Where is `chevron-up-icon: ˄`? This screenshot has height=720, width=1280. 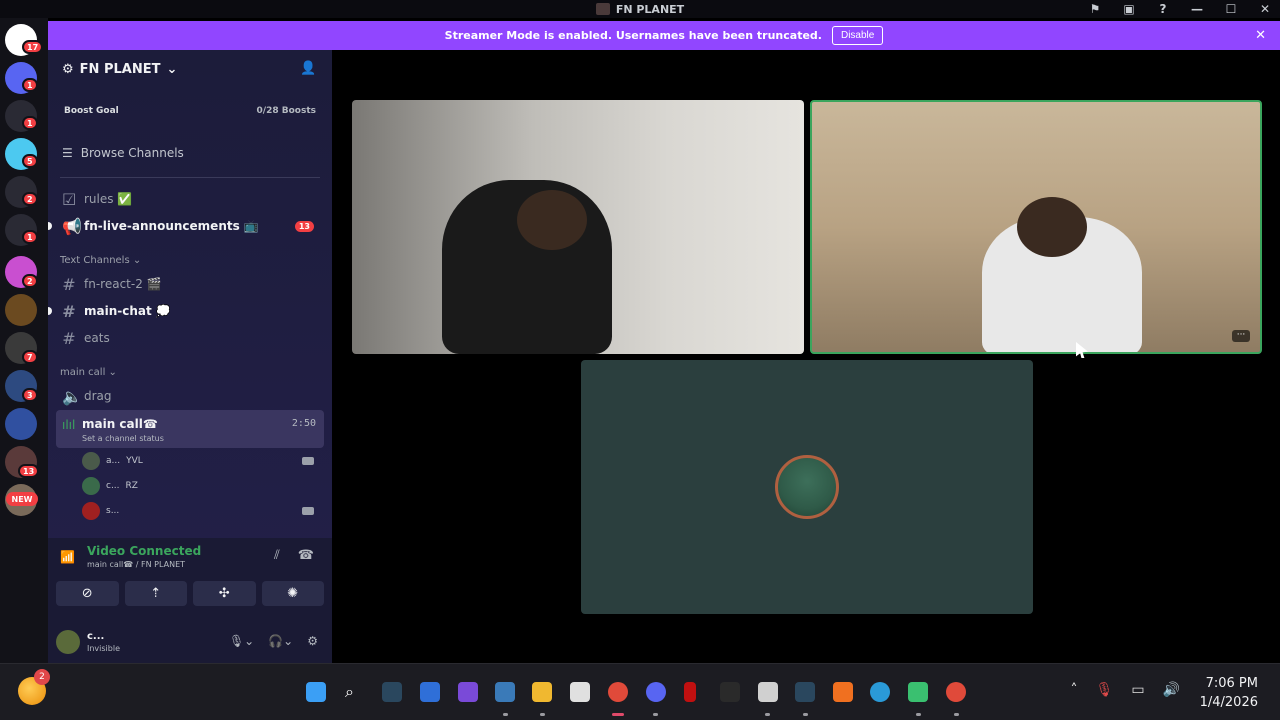 chevron-up-icon: ˄ is located at coordinates (1074, 690).